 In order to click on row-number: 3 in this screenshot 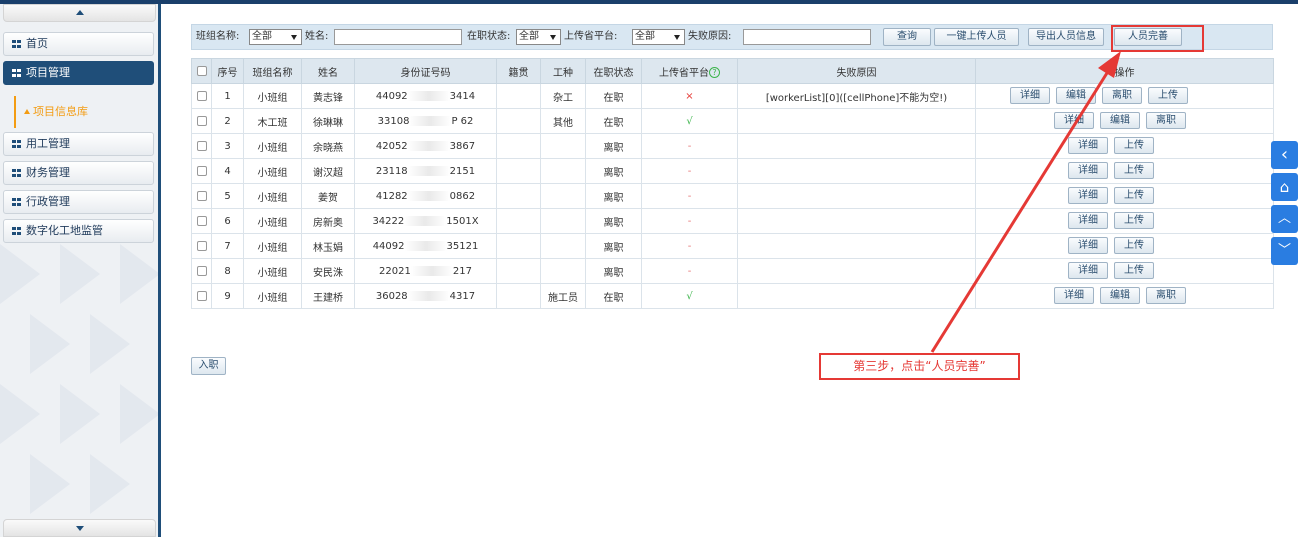, I will do `click(227, 146)`.